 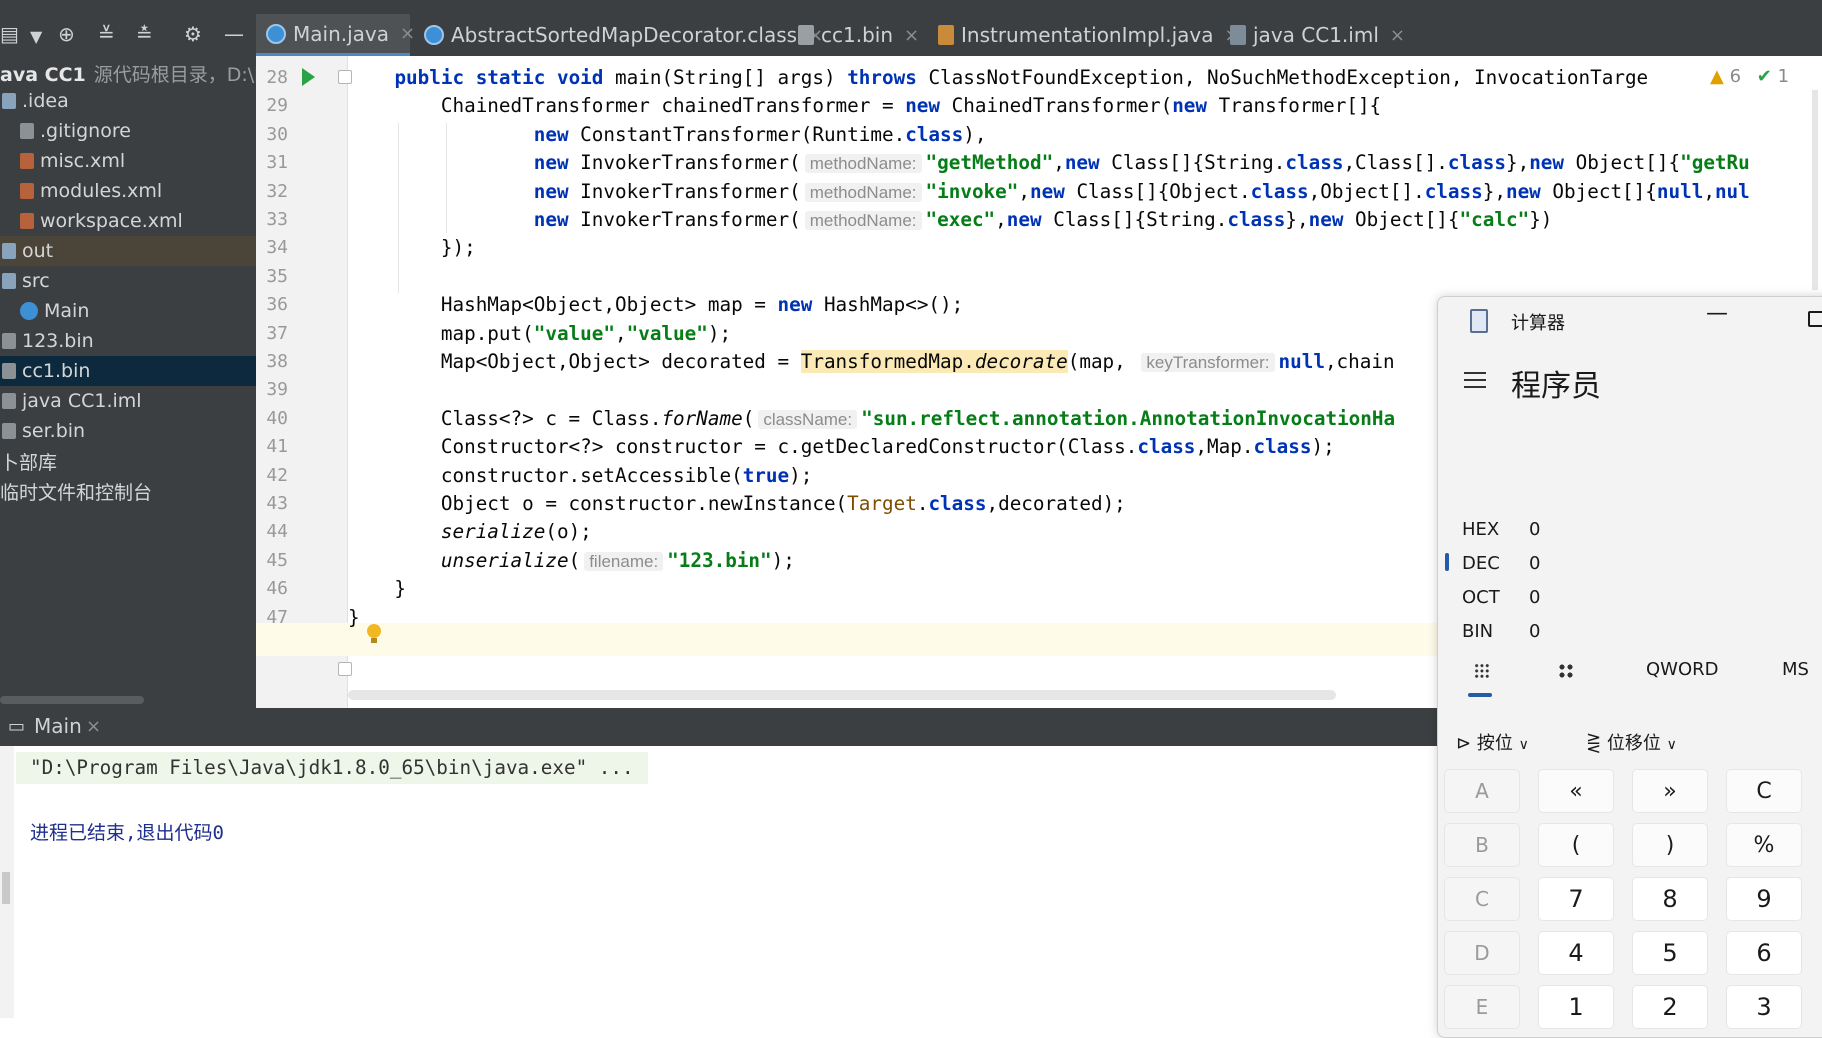 What do you see at coordinates (128, 371) in the screenshot?
I see `project-tree-item: cc1.bin` at bounding box center [128, 371].